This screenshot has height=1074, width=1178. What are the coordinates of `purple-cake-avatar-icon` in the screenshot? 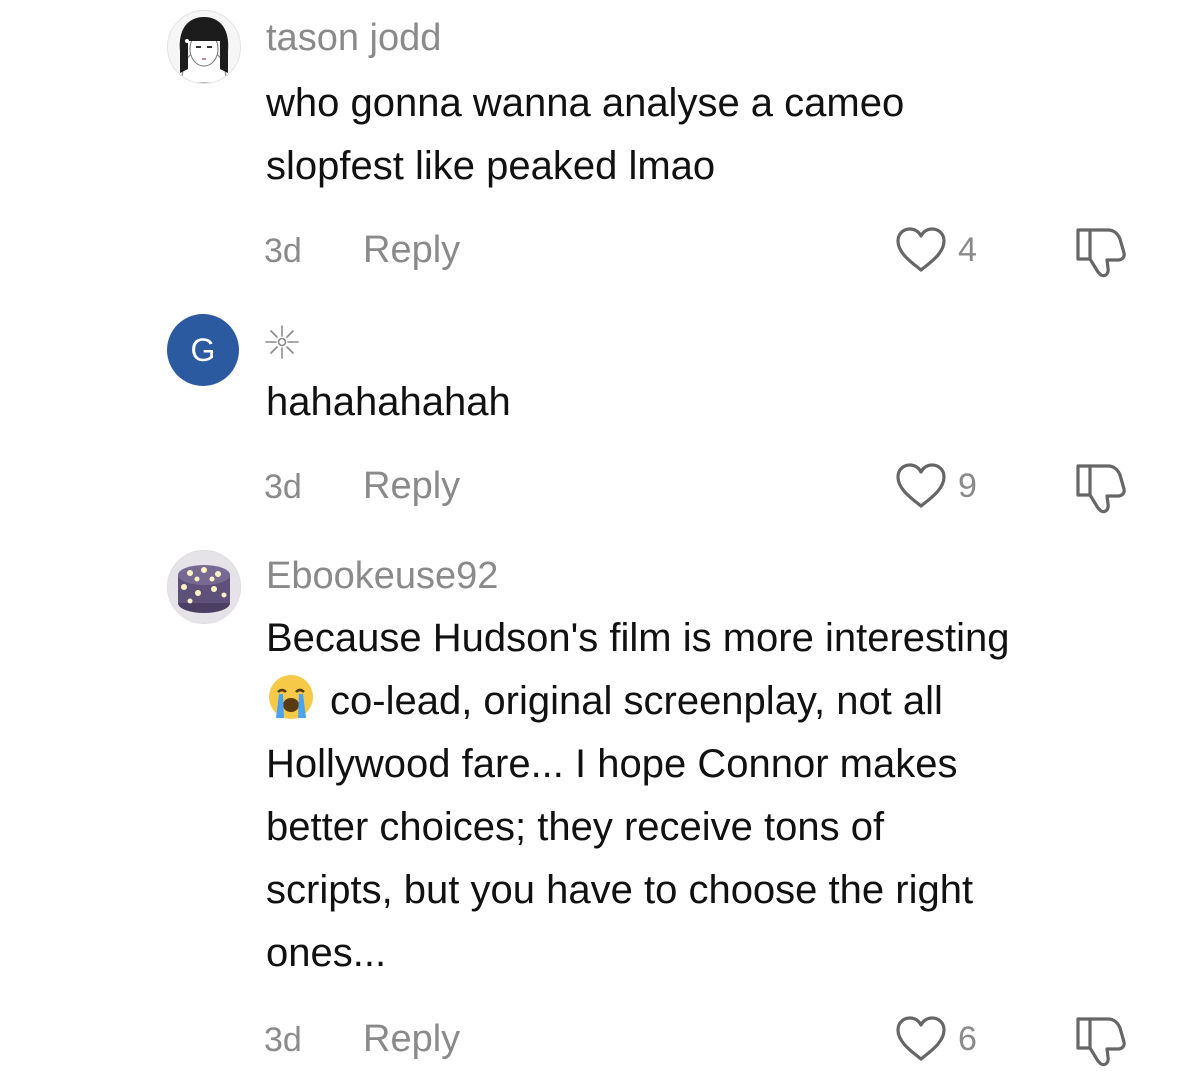 It's located at (204, 587).